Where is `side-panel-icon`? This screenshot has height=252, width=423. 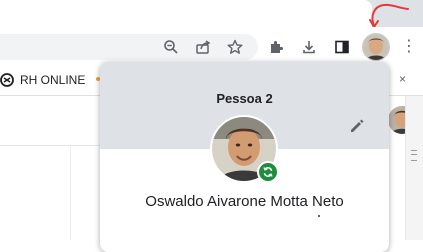 side-panel-icon is located at coordinates (342, 47).